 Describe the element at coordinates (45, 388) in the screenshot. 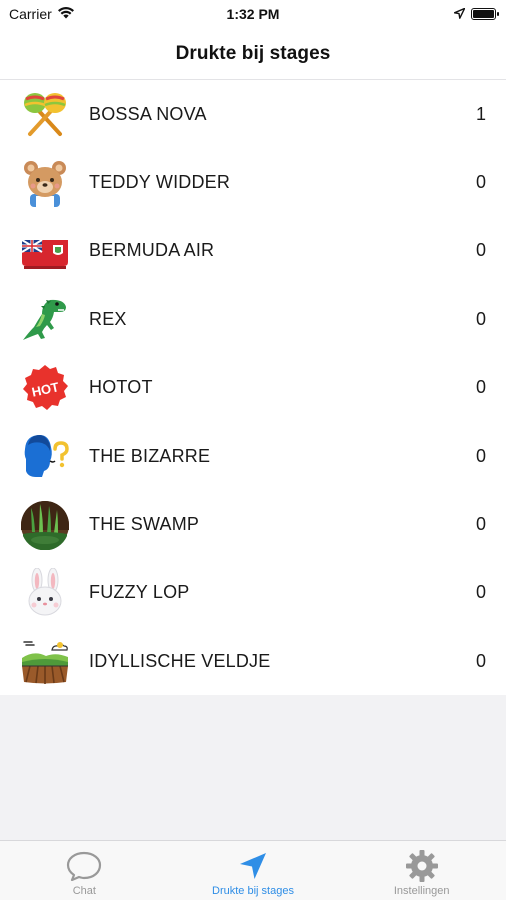

I see `hot-badge-icon: HOT` at that location.